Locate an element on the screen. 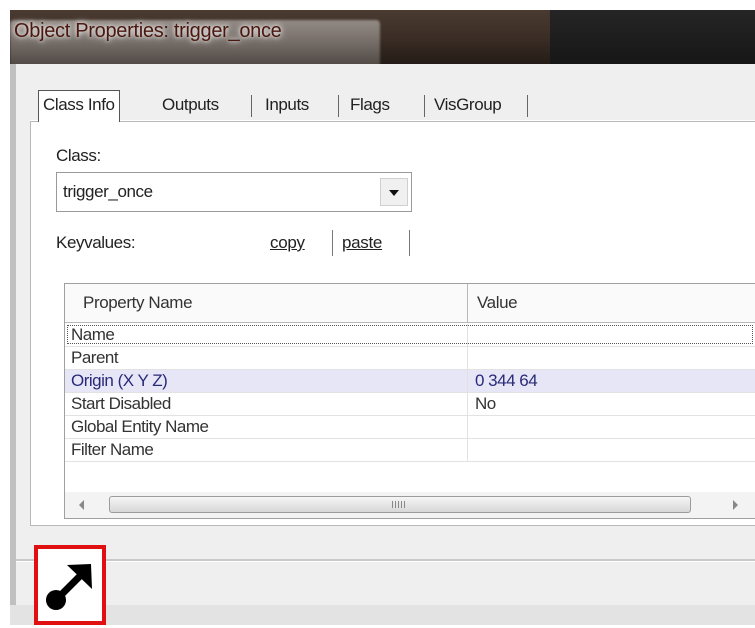 The image size is (755, 628). tab-outputs: Outputs is located at coordinates (190, 106).